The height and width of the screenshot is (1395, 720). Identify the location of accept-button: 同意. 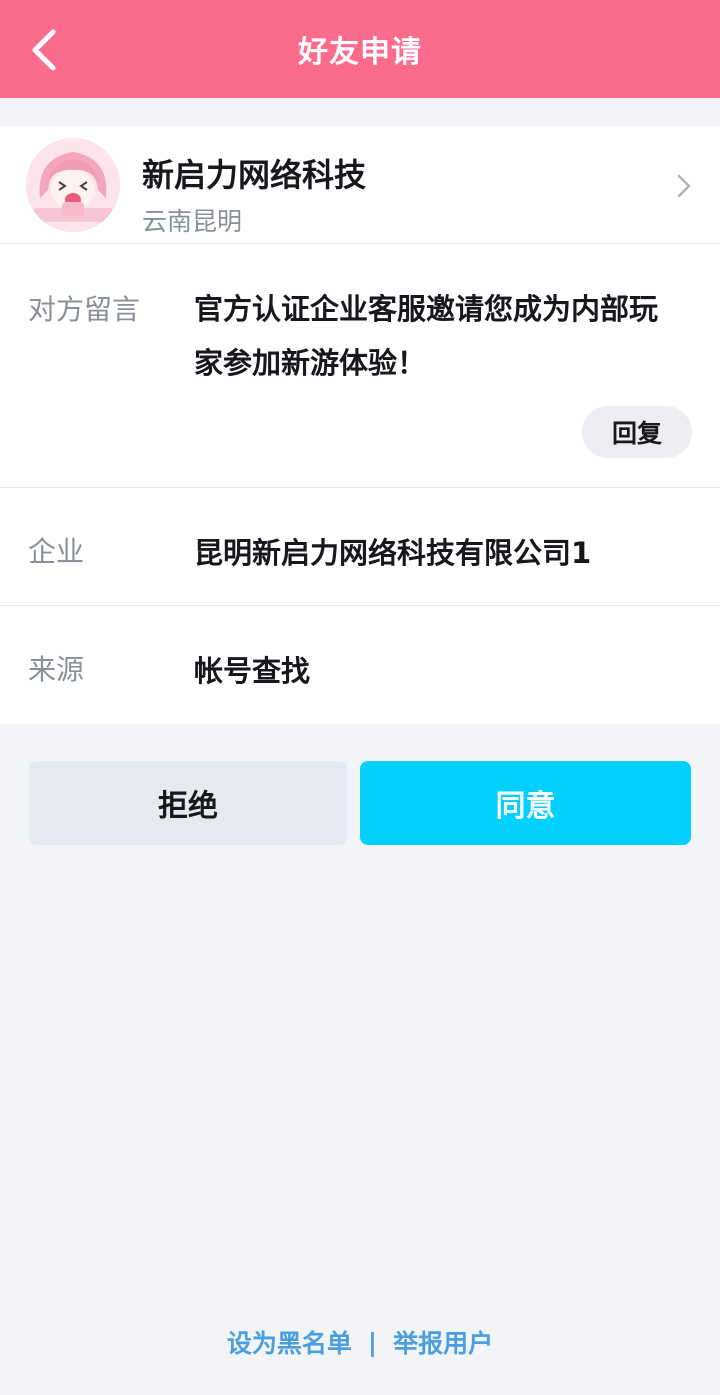
(525, 803).